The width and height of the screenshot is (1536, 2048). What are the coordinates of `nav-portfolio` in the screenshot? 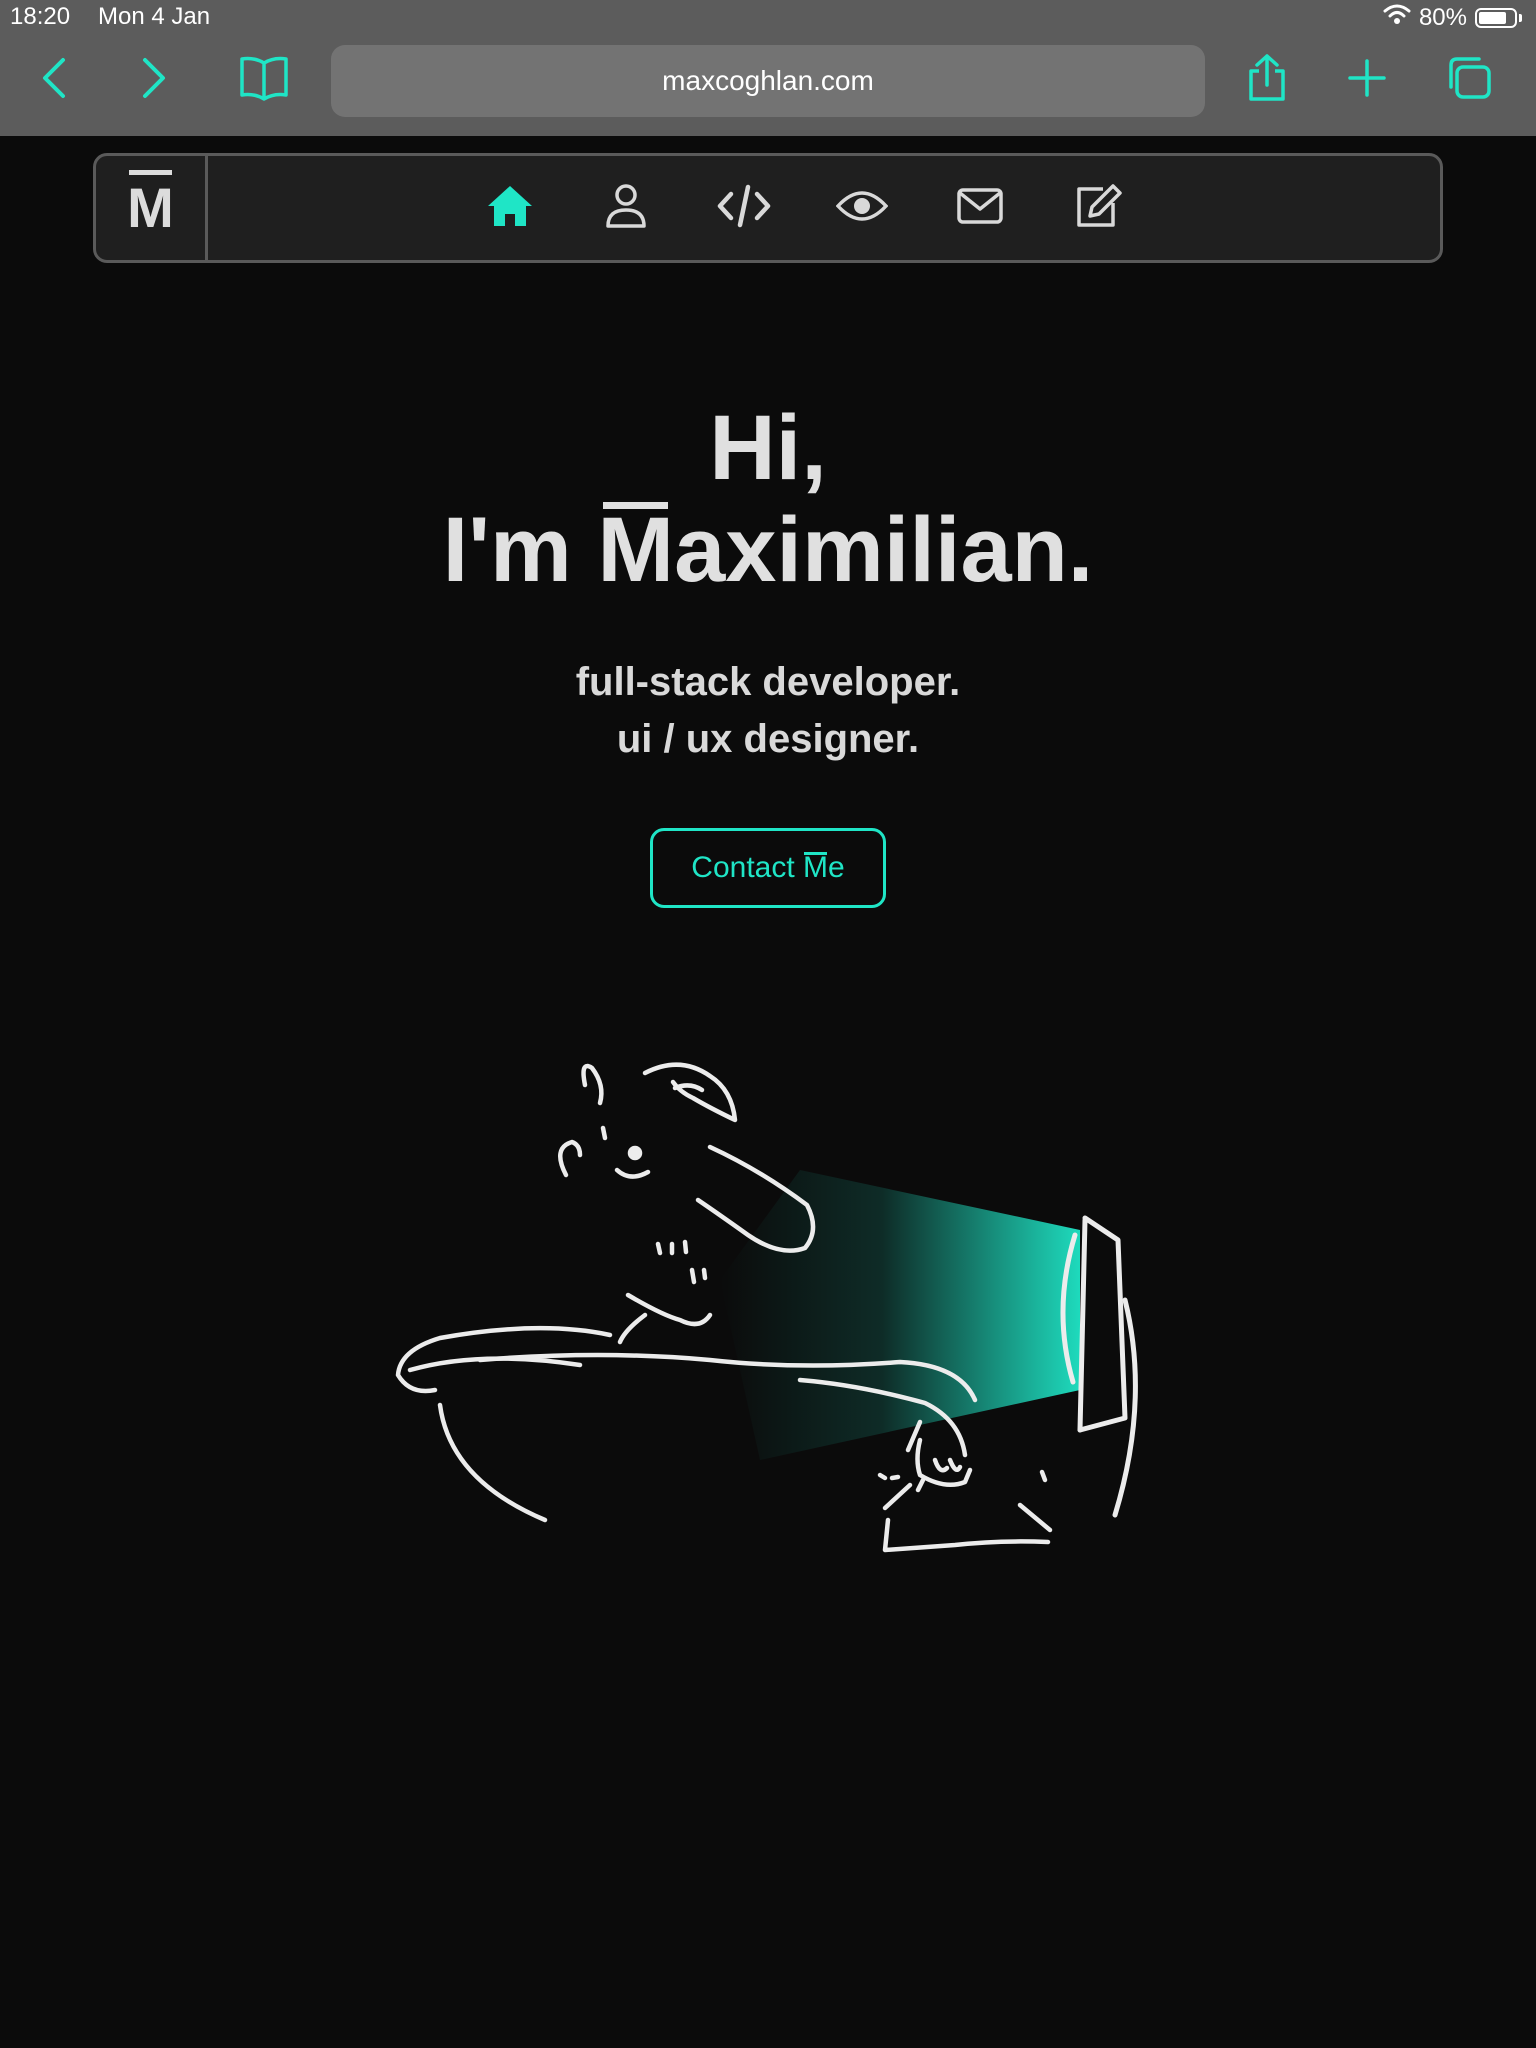 It's located at (862, 208).